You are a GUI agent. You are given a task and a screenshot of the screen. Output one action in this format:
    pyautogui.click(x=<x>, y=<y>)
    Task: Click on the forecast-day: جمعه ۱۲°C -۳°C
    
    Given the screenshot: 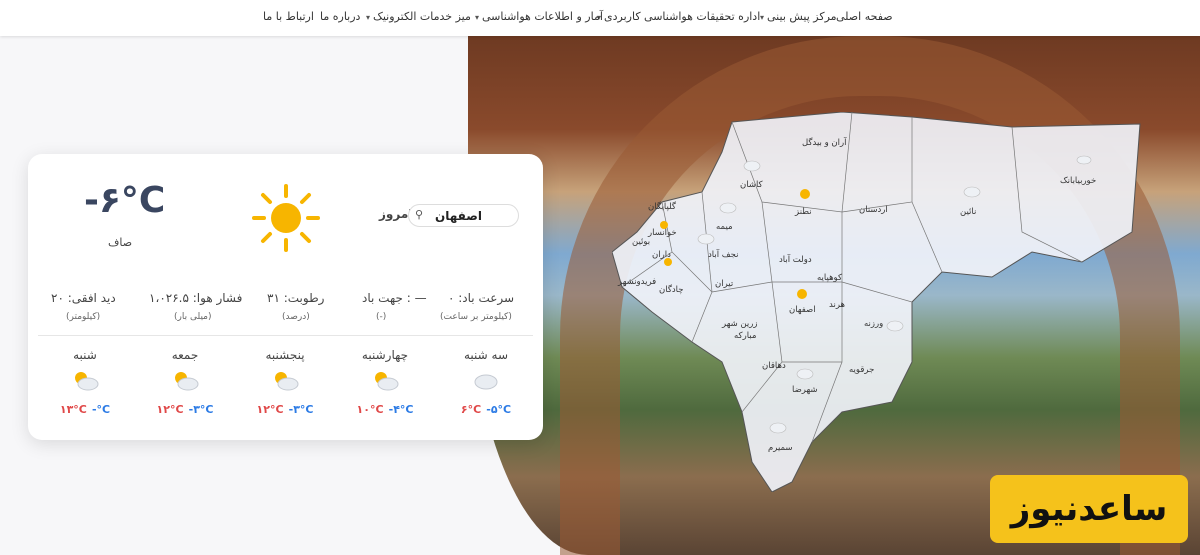 What is the action you would take?
    pyautogui.click(x=185, y=382)
    